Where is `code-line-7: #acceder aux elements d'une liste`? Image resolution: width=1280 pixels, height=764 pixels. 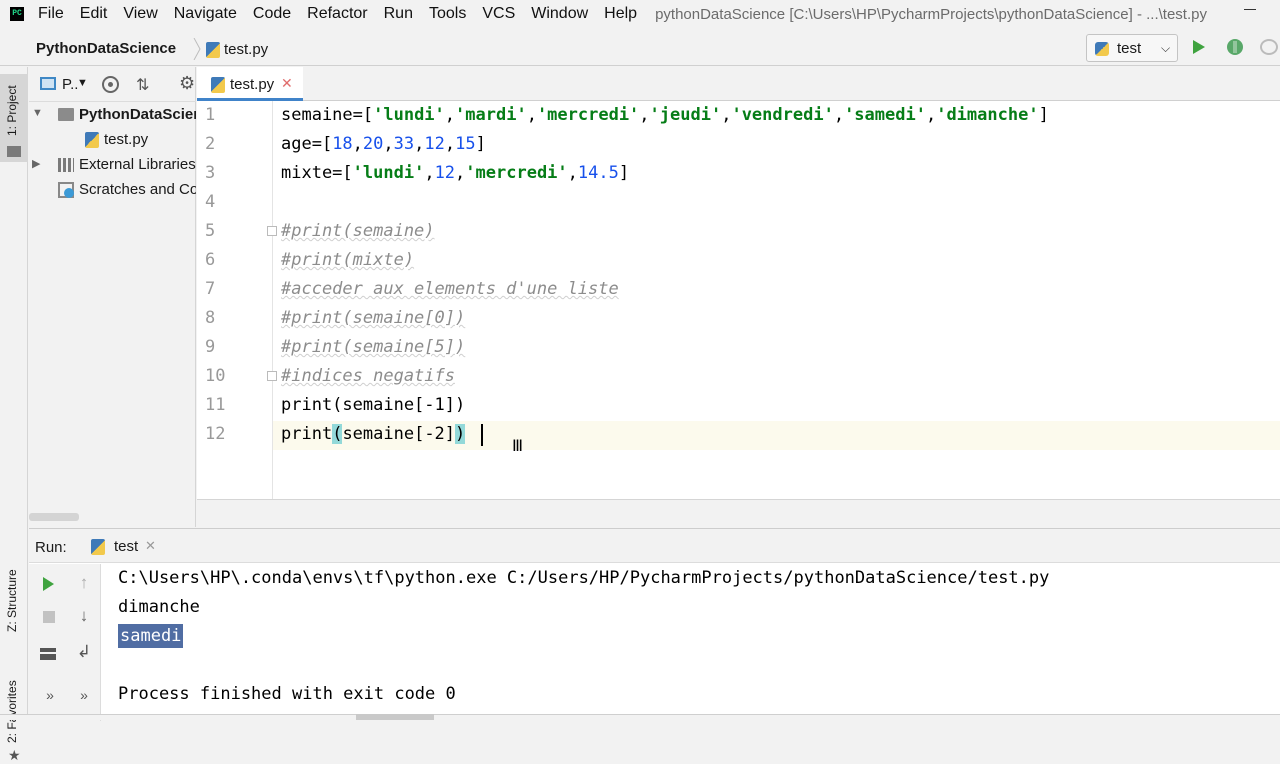
code-line-7: #acceder aux elements d'une liste is located at coordinates (450, 289).